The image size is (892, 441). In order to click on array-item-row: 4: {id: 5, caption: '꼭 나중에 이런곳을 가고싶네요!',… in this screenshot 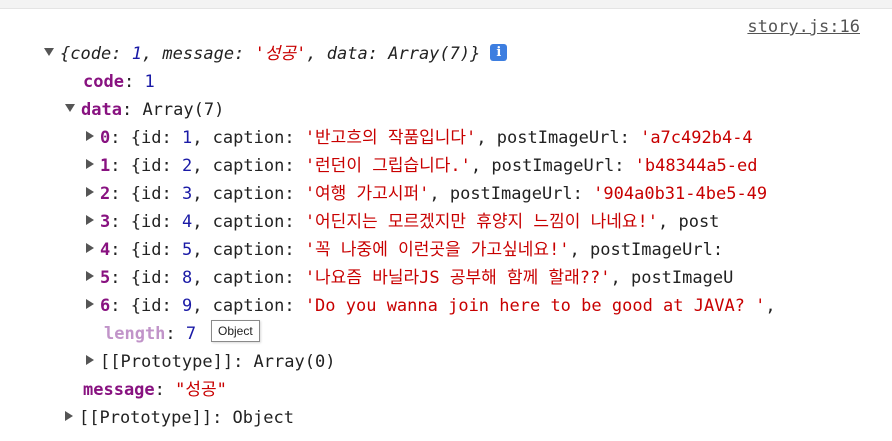, I will do `click(404, 250)`.